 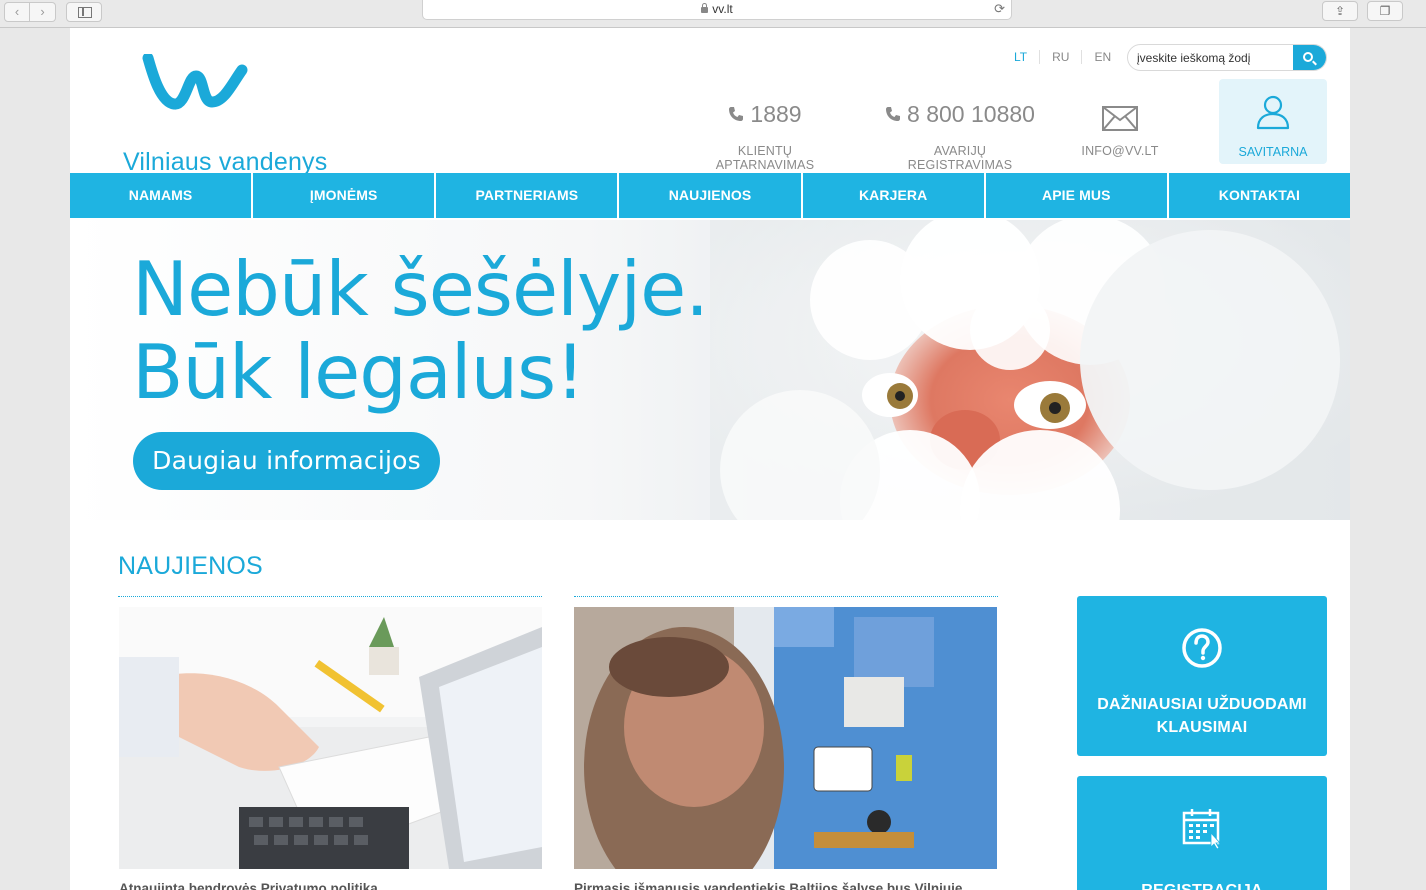 I want to click on more-info-button: Daugiau informacijos, so click(x=286, y=461).